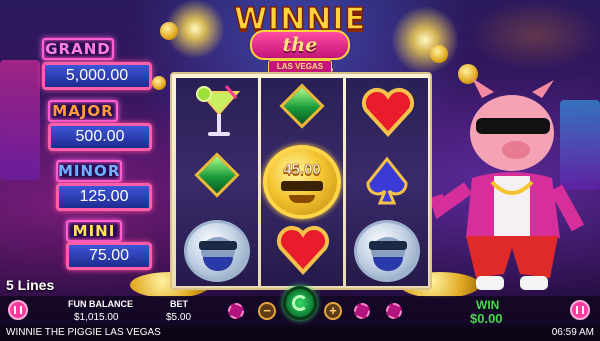  Describe the element at coordinates (20, 120) in the screenshot. I see `background-neon-left` at that location.